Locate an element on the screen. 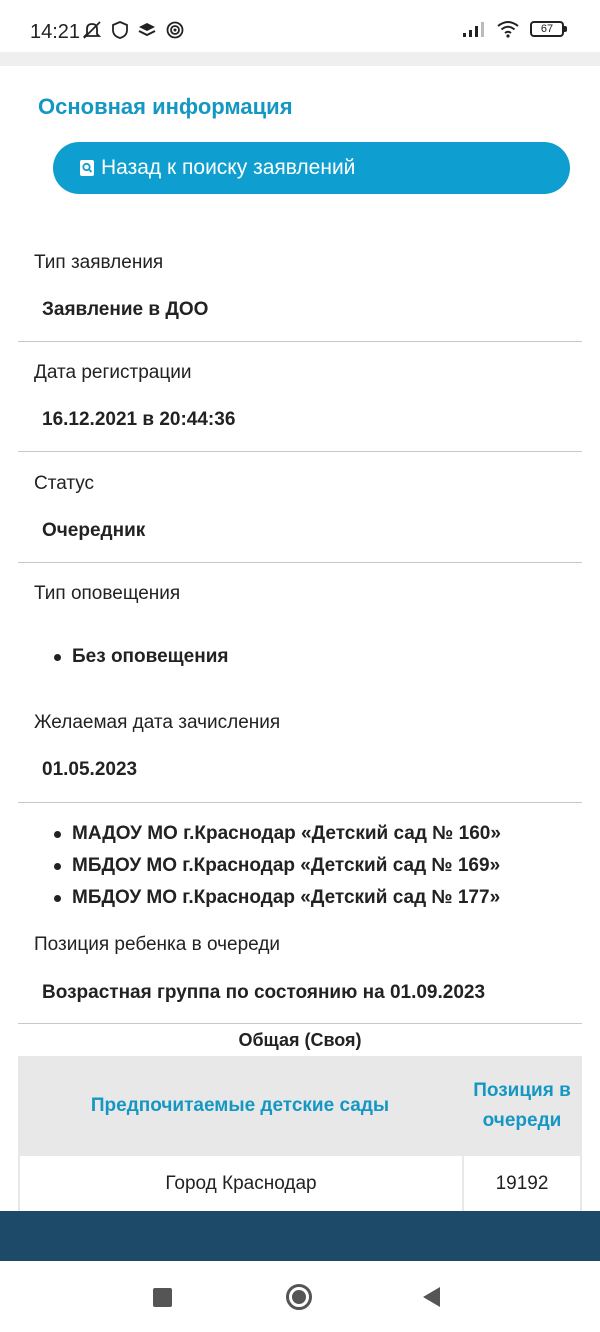 This screenshot has width=600, height=1332. application-type-label: Тип заявления is located at coordinates (99, 262).